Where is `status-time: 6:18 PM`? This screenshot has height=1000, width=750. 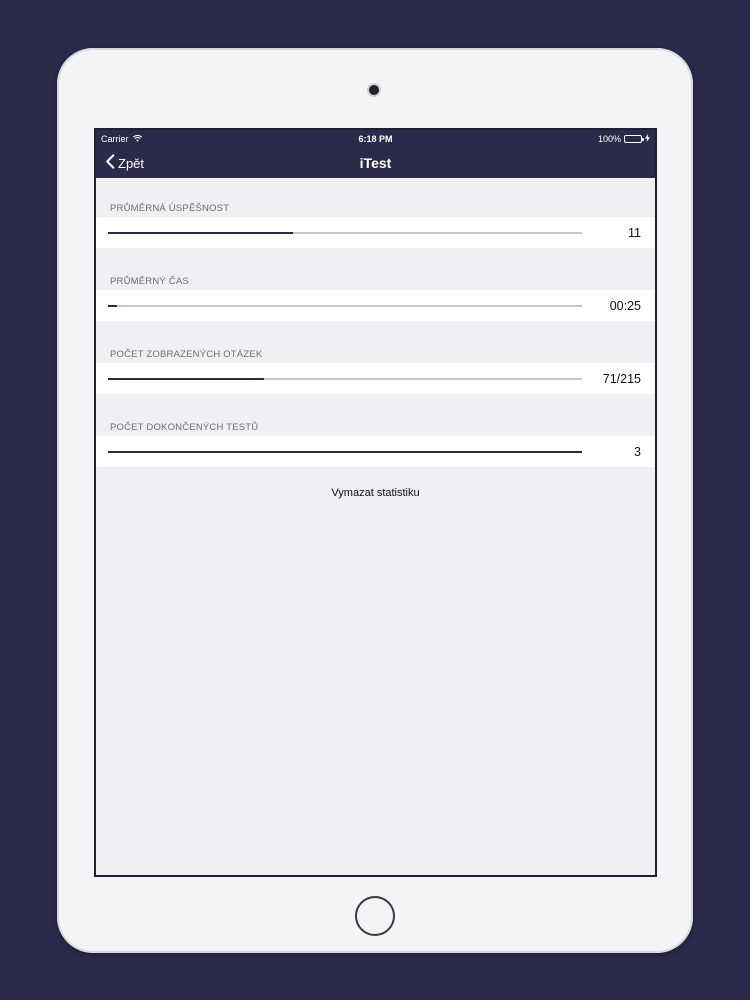 status-time: 6:18 PM is located at coordinates (375, 139).